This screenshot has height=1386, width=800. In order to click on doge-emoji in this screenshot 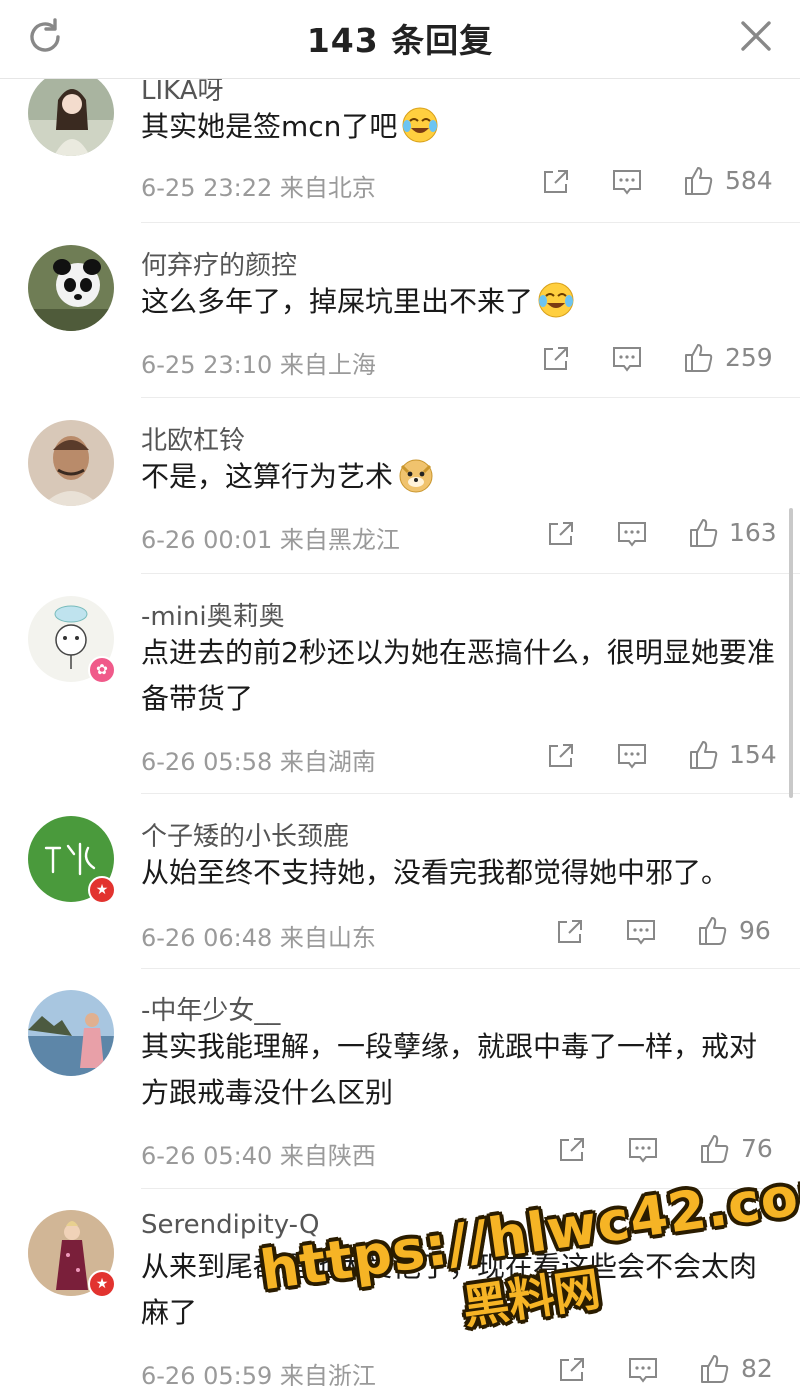, I will do `click(416, 476)`.